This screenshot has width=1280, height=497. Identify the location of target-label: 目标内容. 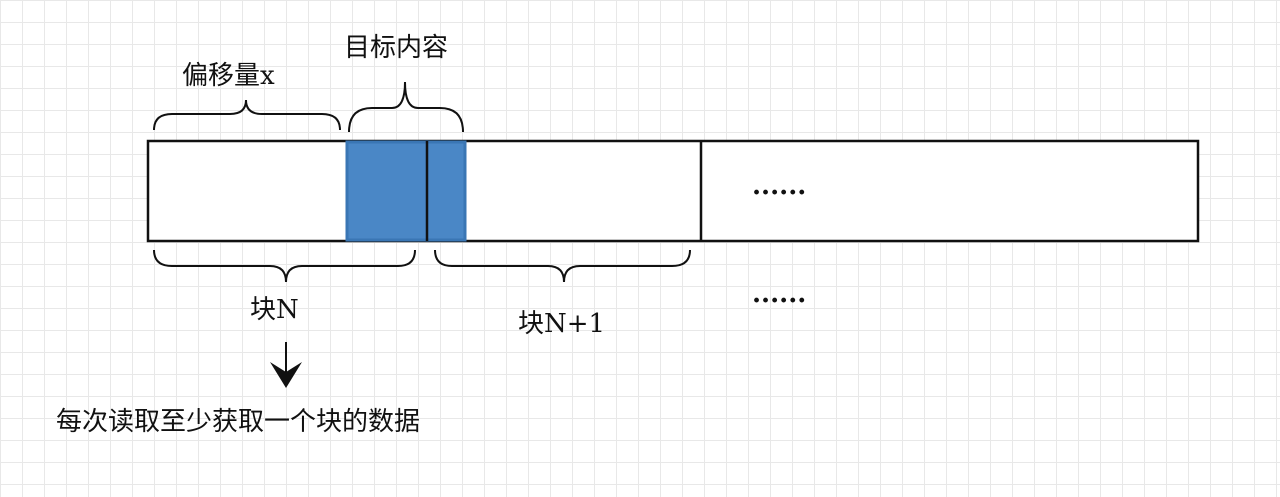
(396, 48).